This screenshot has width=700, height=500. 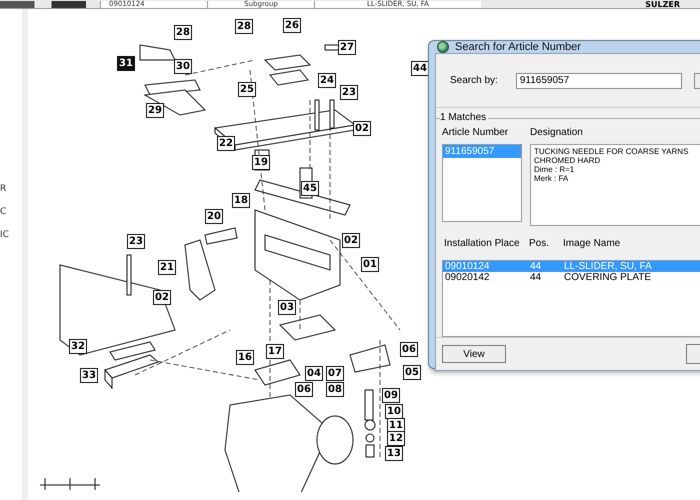 I want to click on table-cell-text: 09010124, so click(x=467, y=266).